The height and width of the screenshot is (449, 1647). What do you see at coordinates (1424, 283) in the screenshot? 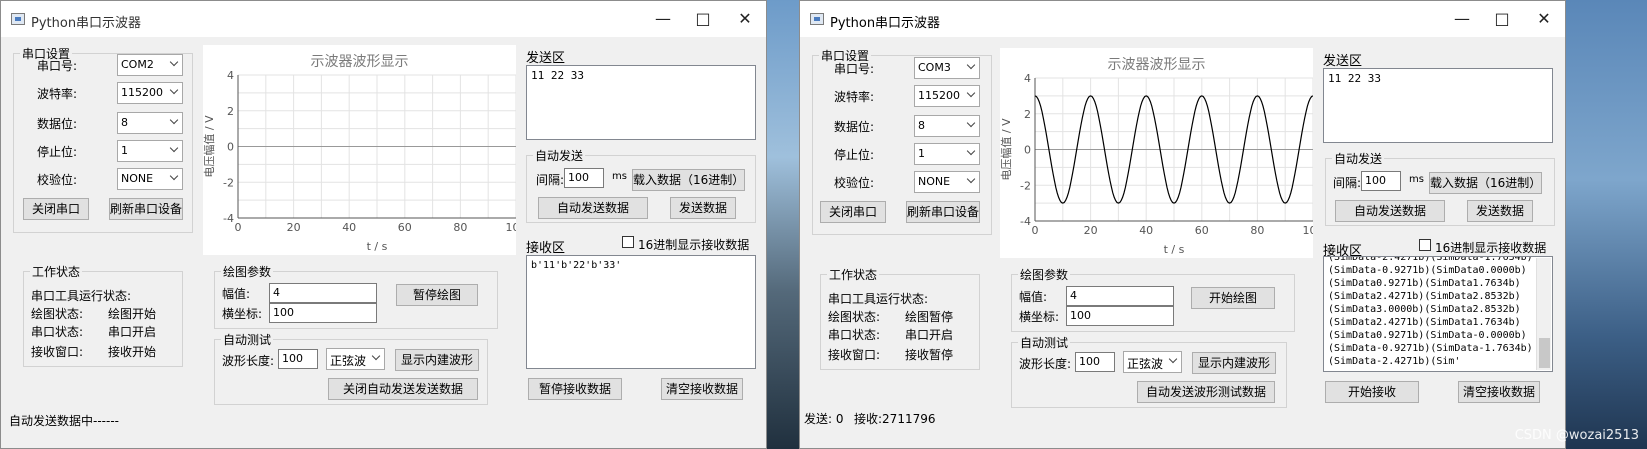
I see `receive-line: (SimData0.9271b)(SimData1.7634b)` at bounding box center [1424, 283].